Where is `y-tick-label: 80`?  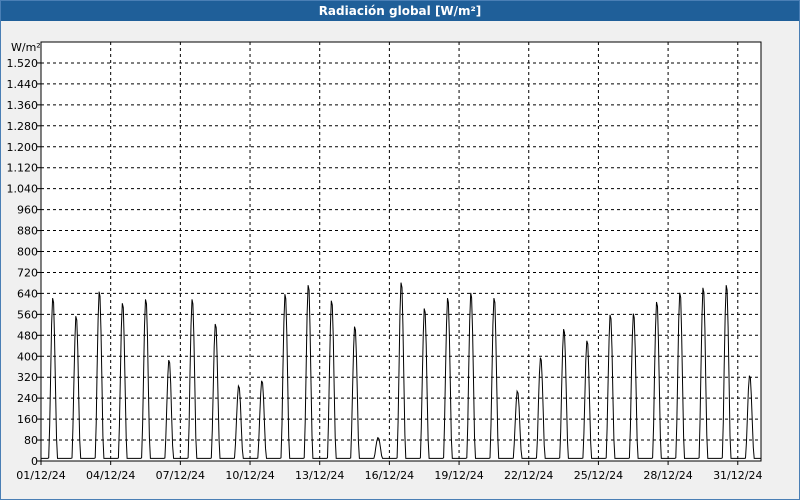 y-tick-label: 80 is located at coordinates (31, 440).